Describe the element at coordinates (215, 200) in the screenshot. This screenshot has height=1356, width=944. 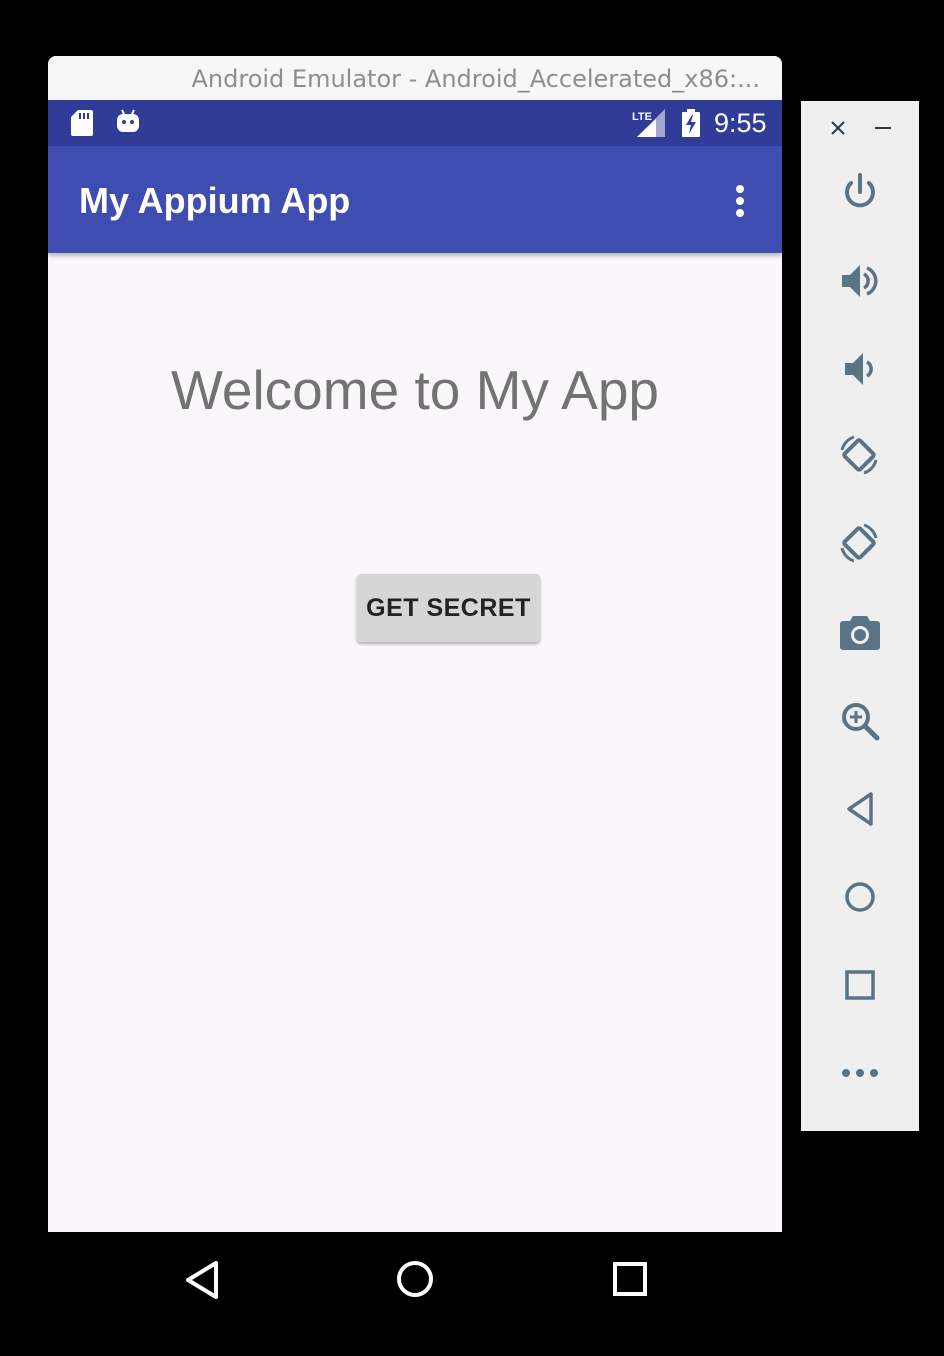
I see `app-title: My Appium App` at that location.